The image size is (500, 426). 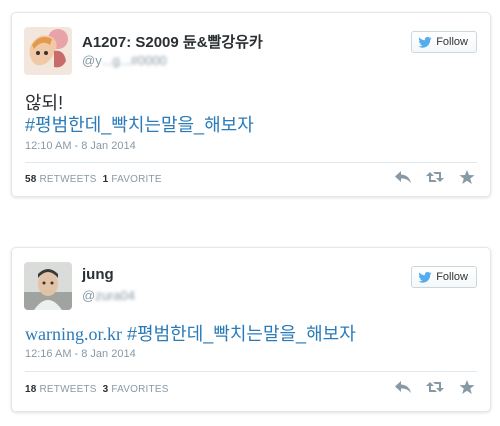 I want to click on username-obscured: ...g...#0000, so click(x=134, y=60).